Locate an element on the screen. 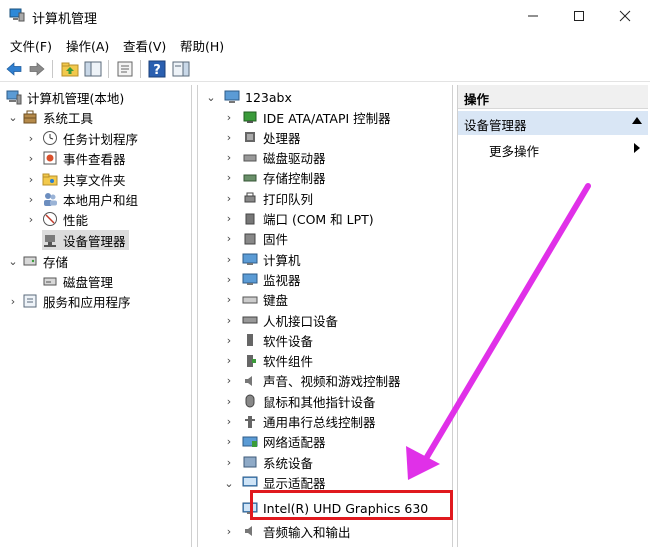  device-category-usb: 通用串行总线控制器 is located at coordinates (309, 422).